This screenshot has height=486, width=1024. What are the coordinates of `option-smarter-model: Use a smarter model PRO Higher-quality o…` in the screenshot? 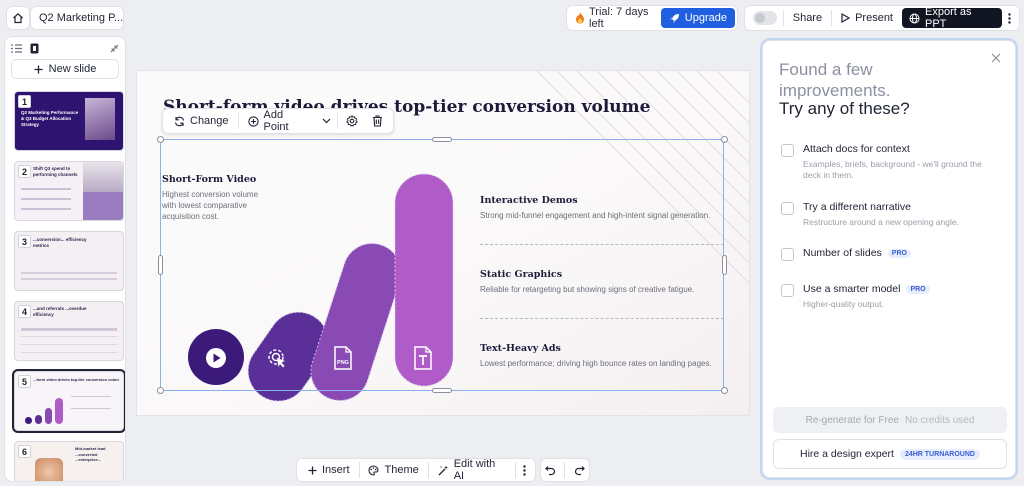 It's located at (891, 296).